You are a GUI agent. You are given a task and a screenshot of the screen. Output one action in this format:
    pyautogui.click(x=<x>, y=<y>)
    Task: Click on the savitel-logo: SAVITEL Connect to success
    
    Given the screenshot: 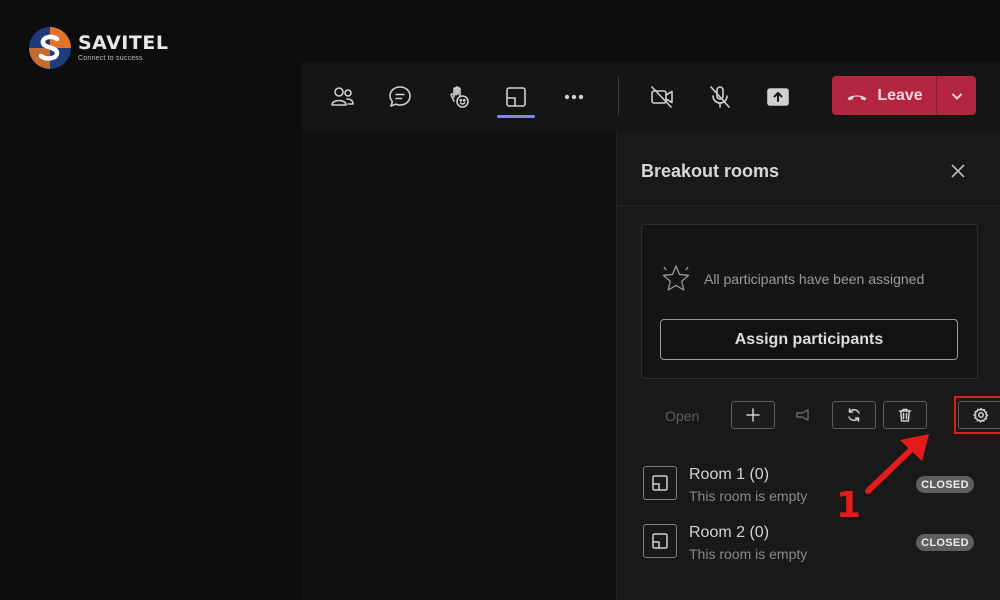 What is the action you would take?
    pyautogui.click(x=98, y=48)
    